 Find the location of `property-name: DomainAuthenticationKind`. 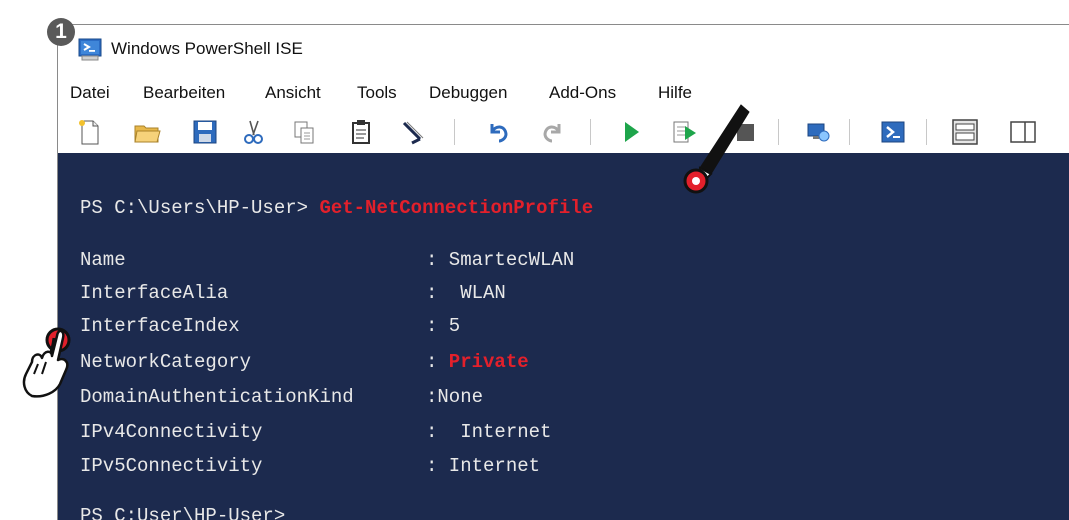

property-name: DomainAuthenticationKind is located at coordinates (217, 397).